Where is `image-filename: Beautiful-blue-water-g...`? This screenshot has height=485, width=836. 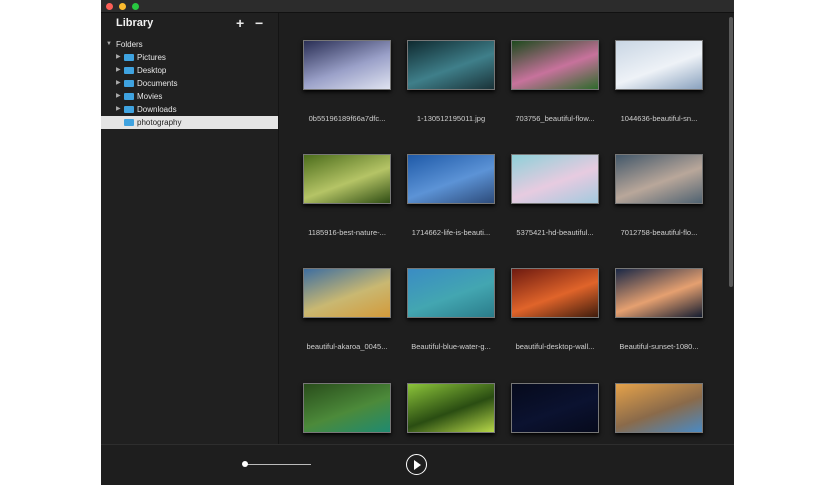 image-filename: Beautiful-blue-water-g... is located at coordinates (451, 346).